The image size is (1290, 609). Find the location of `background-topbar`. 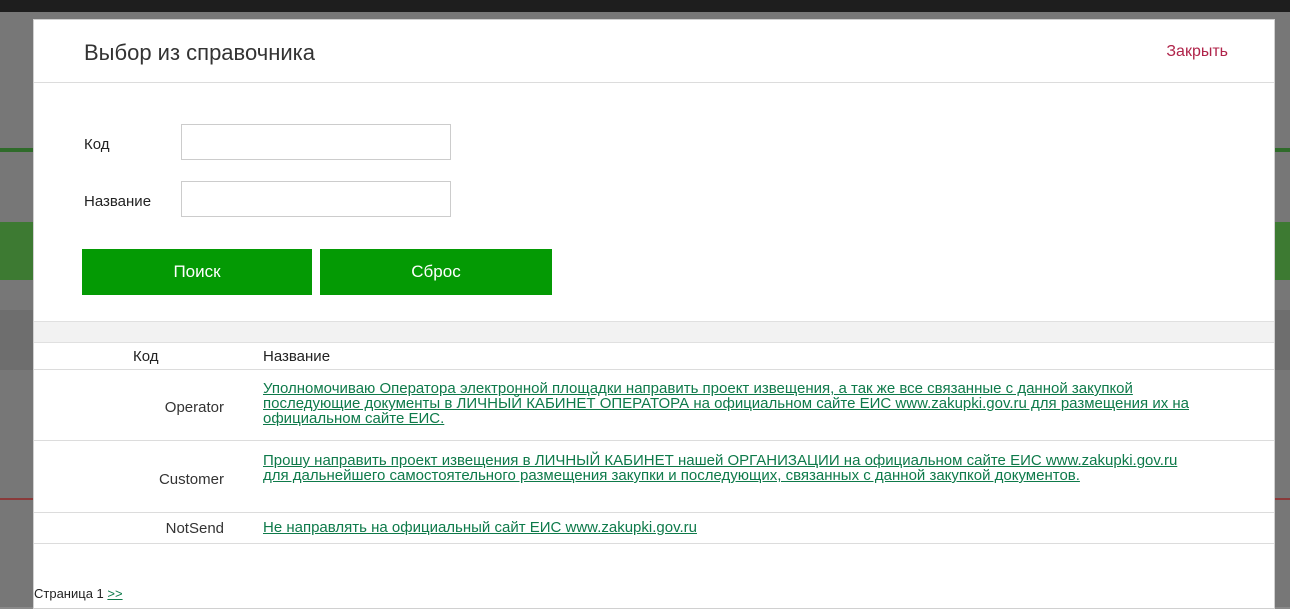

background-topbar is located at coordinates (645, 6).